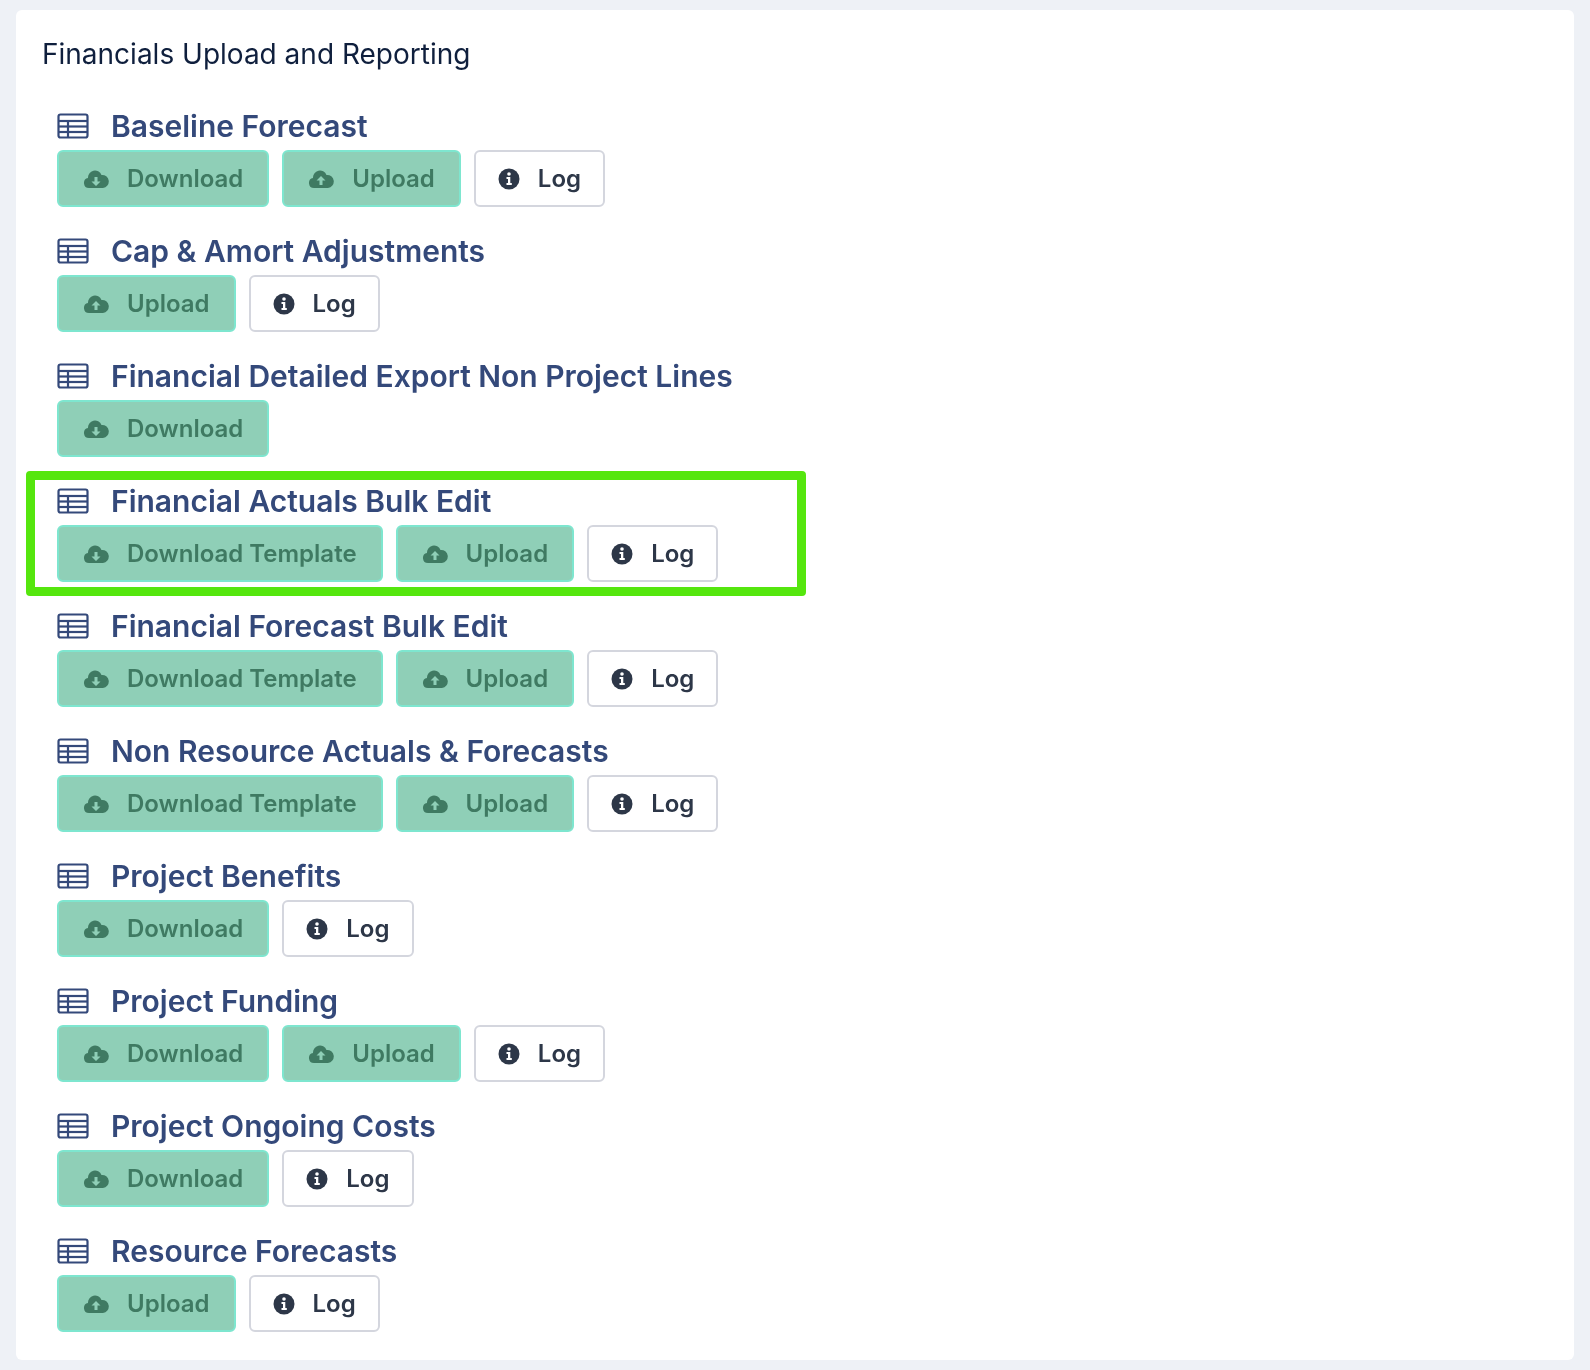  What do you see at coordinates (256, 54) in the screenshot?
I see `panel-title: Financials Upload and Reporting` at bounding box center [256, 54].